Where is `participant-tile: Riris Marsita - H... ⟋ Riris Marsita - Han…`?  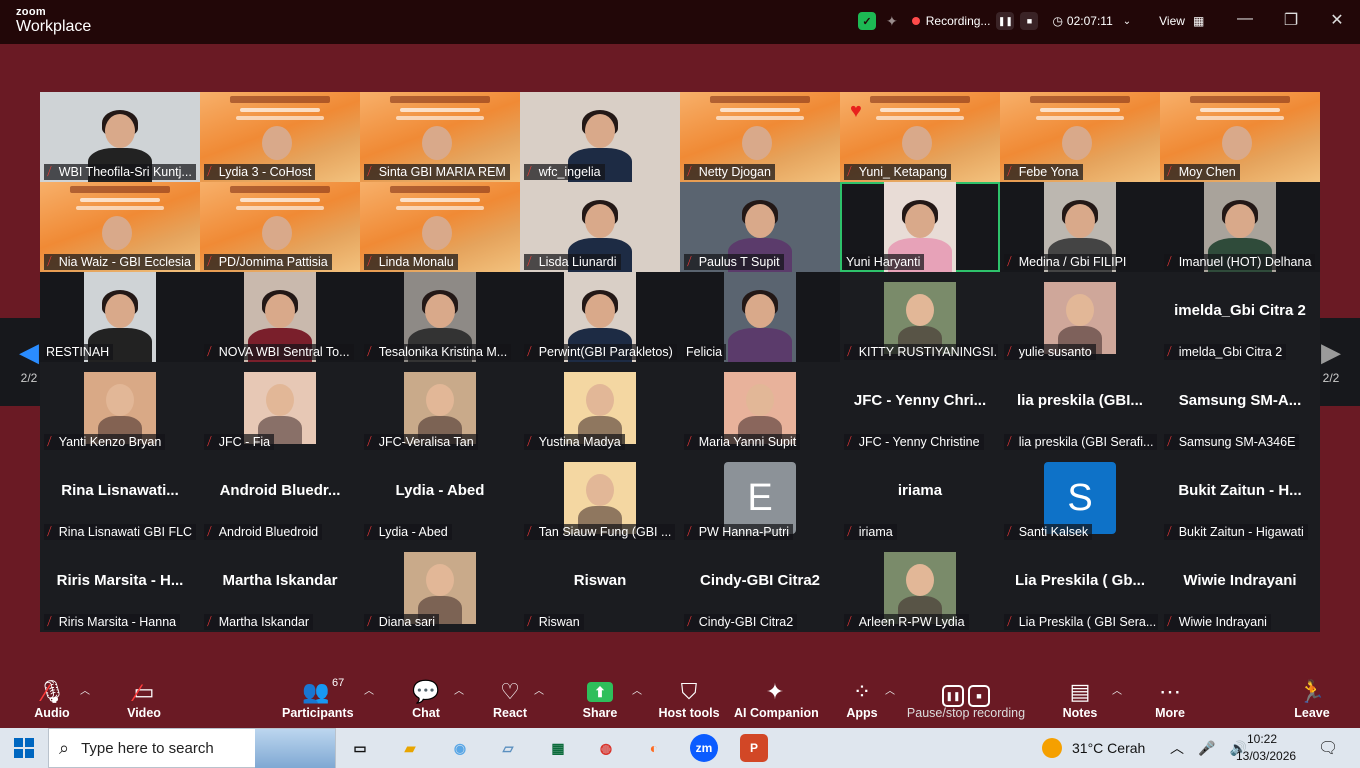 participant-tile: Riris Marsita - H... ⟋ Riris Marsita - Han… is located at coordinates (120, 587).